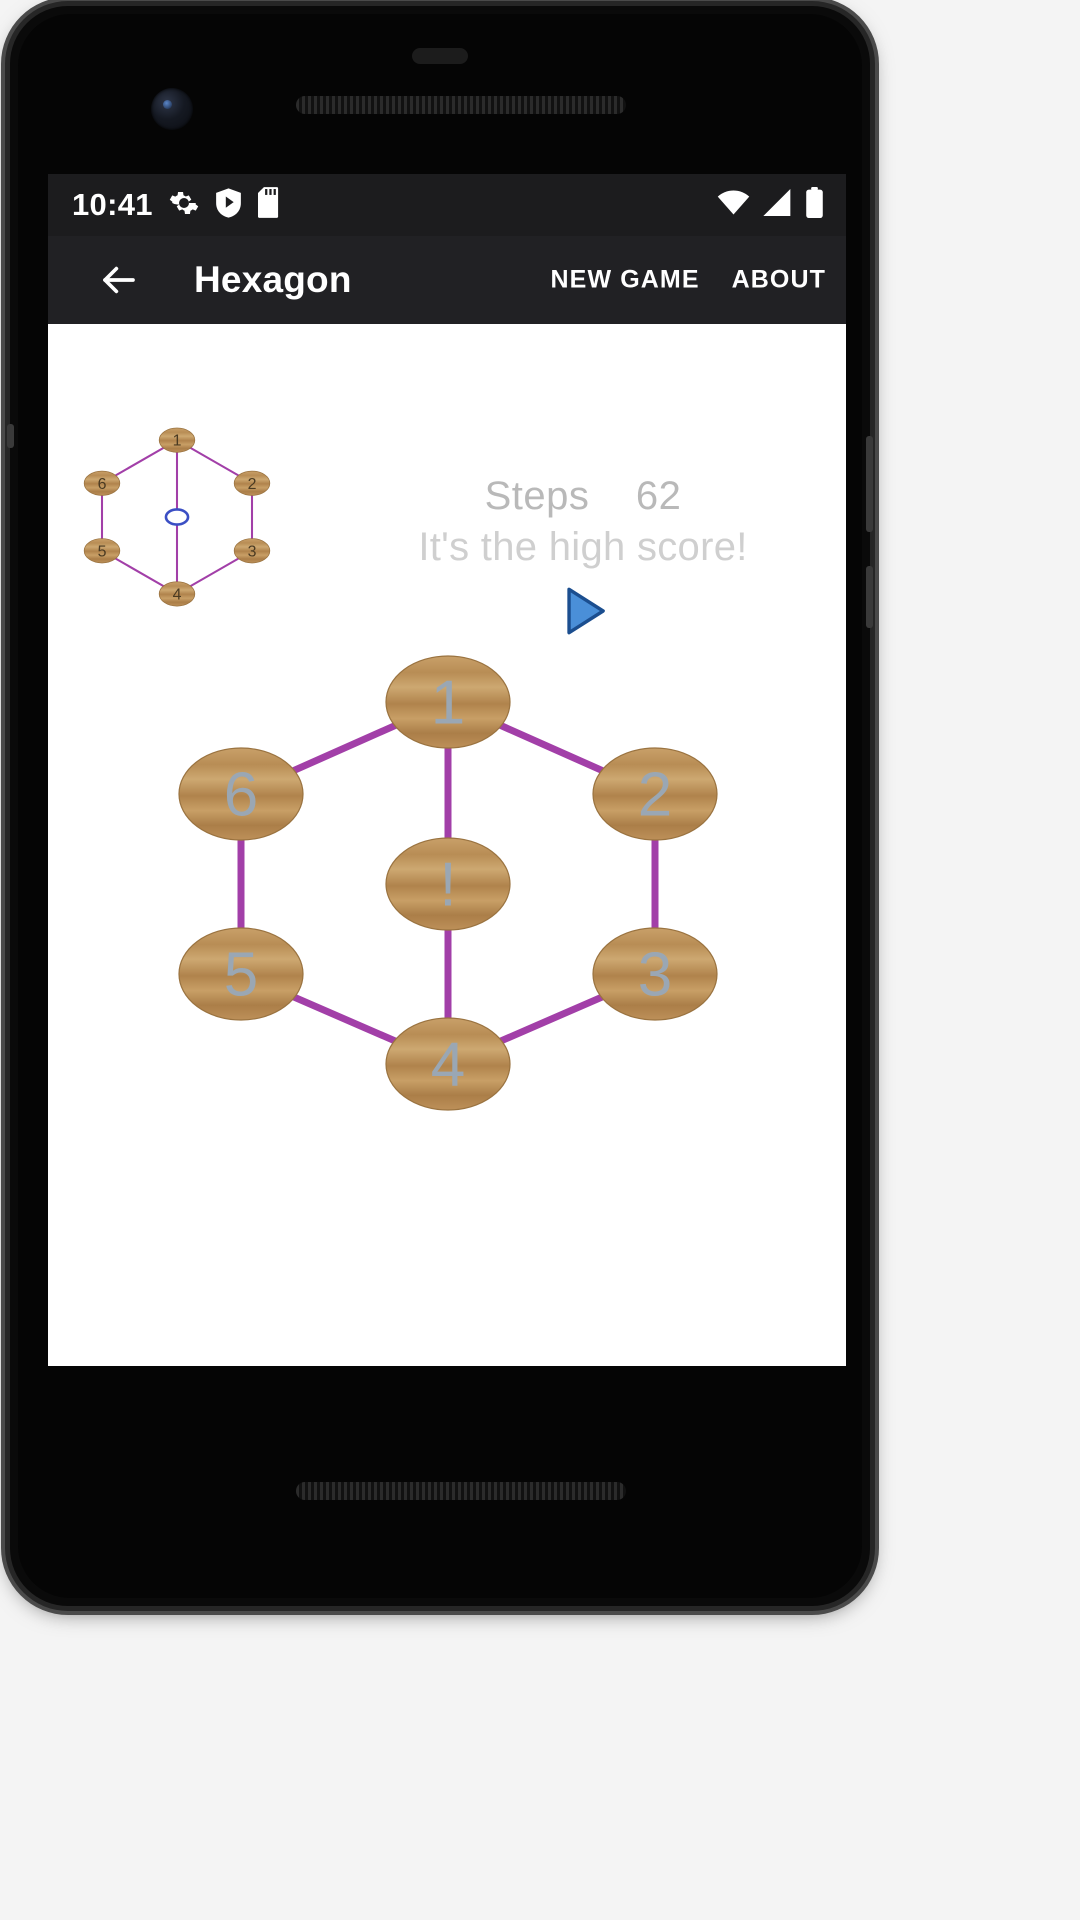 This screenshot has width=1080, height=1920. I want to click on status-bar-left: 10:41, so click(178, 205).